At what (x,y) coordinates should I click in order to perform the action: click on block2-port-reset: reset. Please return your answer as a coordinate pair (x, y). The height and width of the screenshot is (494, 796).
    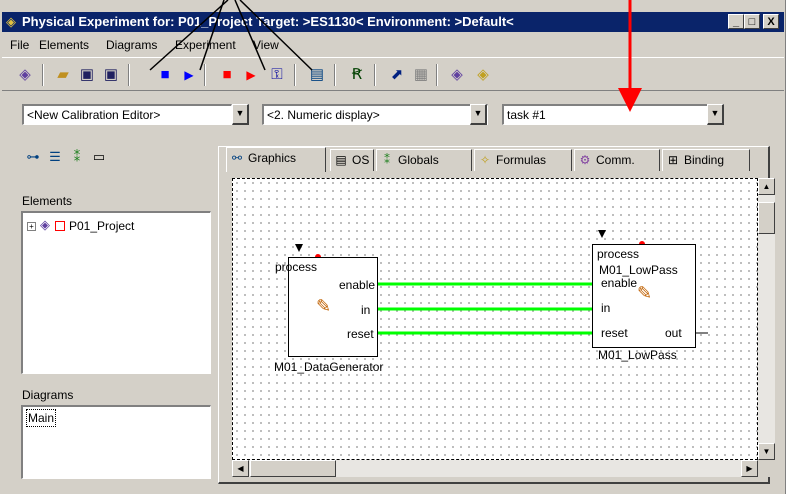
    Looking at the image, I should click on (614, 333).